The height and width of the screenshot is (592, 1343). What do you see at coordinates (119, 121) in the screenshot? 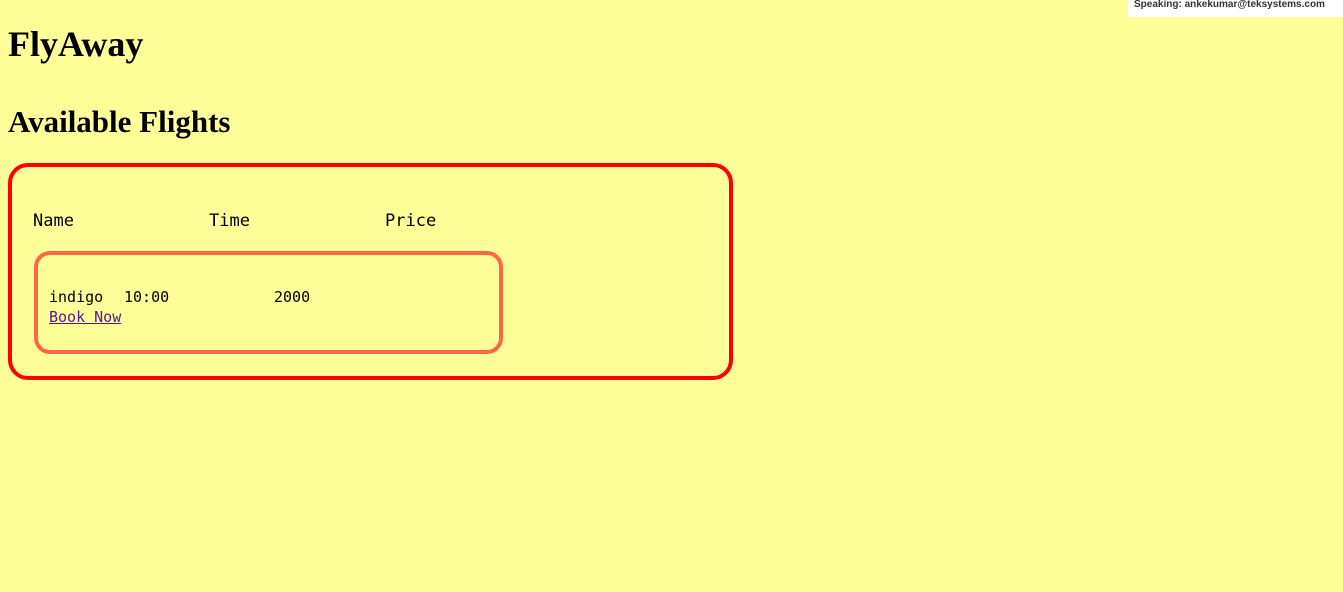
I see `page-title: Available Flights` at bounding box center [119, 121].